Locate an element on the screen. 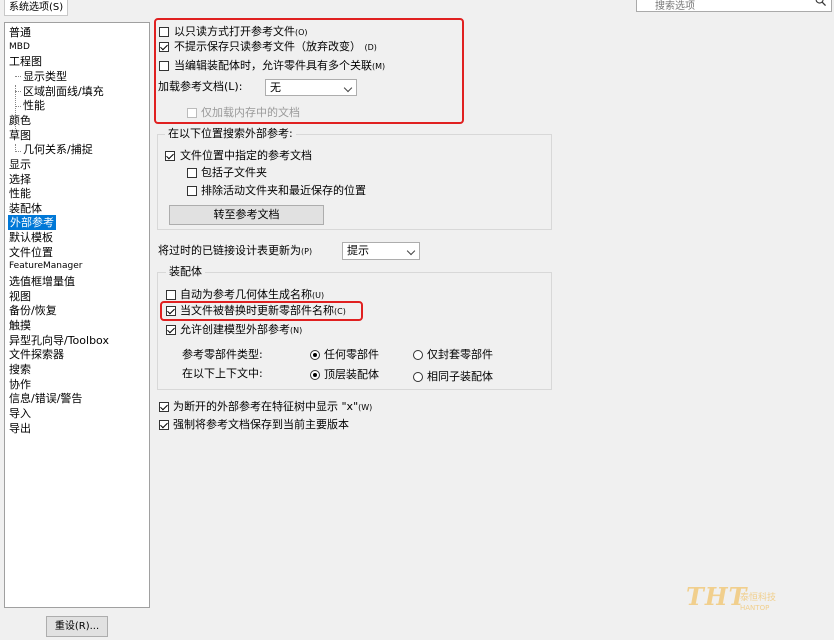 The height and width of the screenshot is (640, 834). tree-item: FeatureManager is located at coordinates (45, 266).